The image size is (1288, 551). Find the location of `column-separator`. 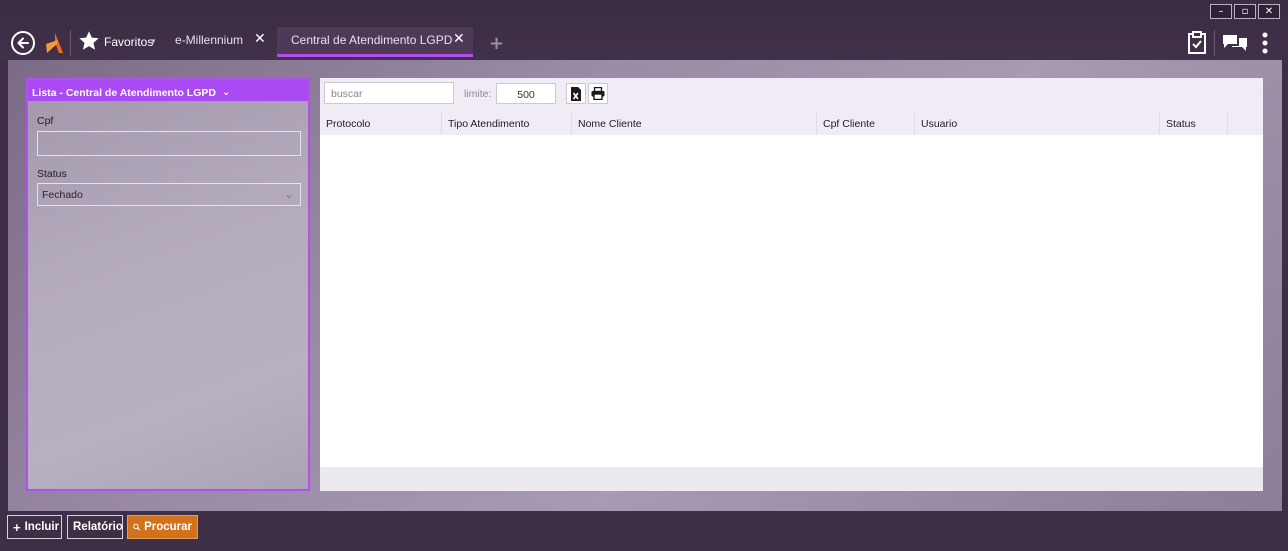

column-separator is located at coordinates (1227, 123).